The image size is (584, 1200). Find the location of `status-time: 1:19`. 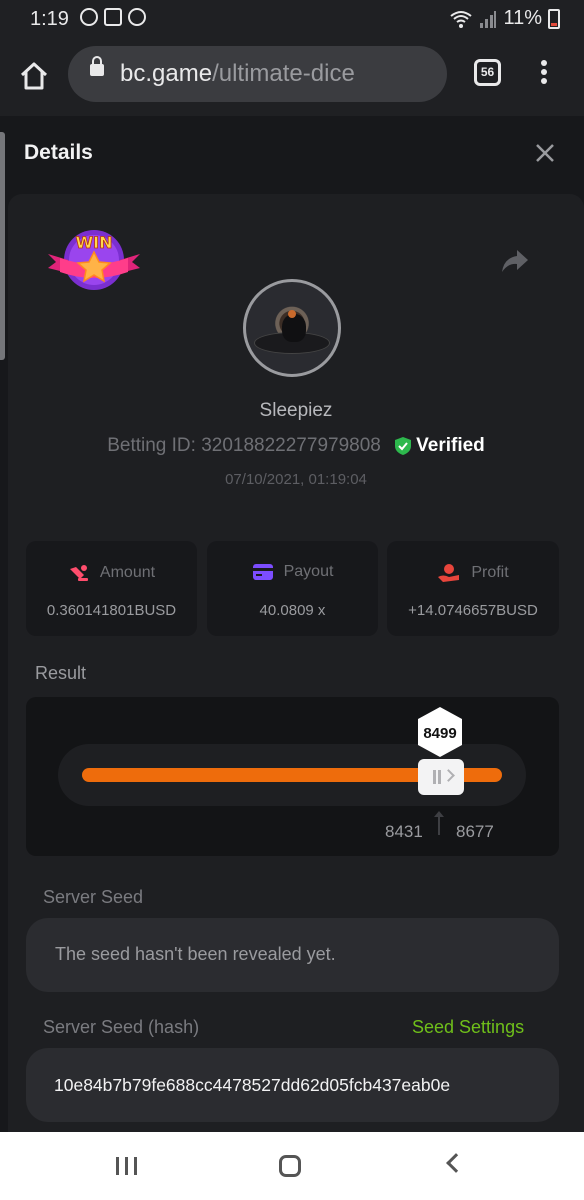

status-time: 1:19 is located at coordinates (49, 19).